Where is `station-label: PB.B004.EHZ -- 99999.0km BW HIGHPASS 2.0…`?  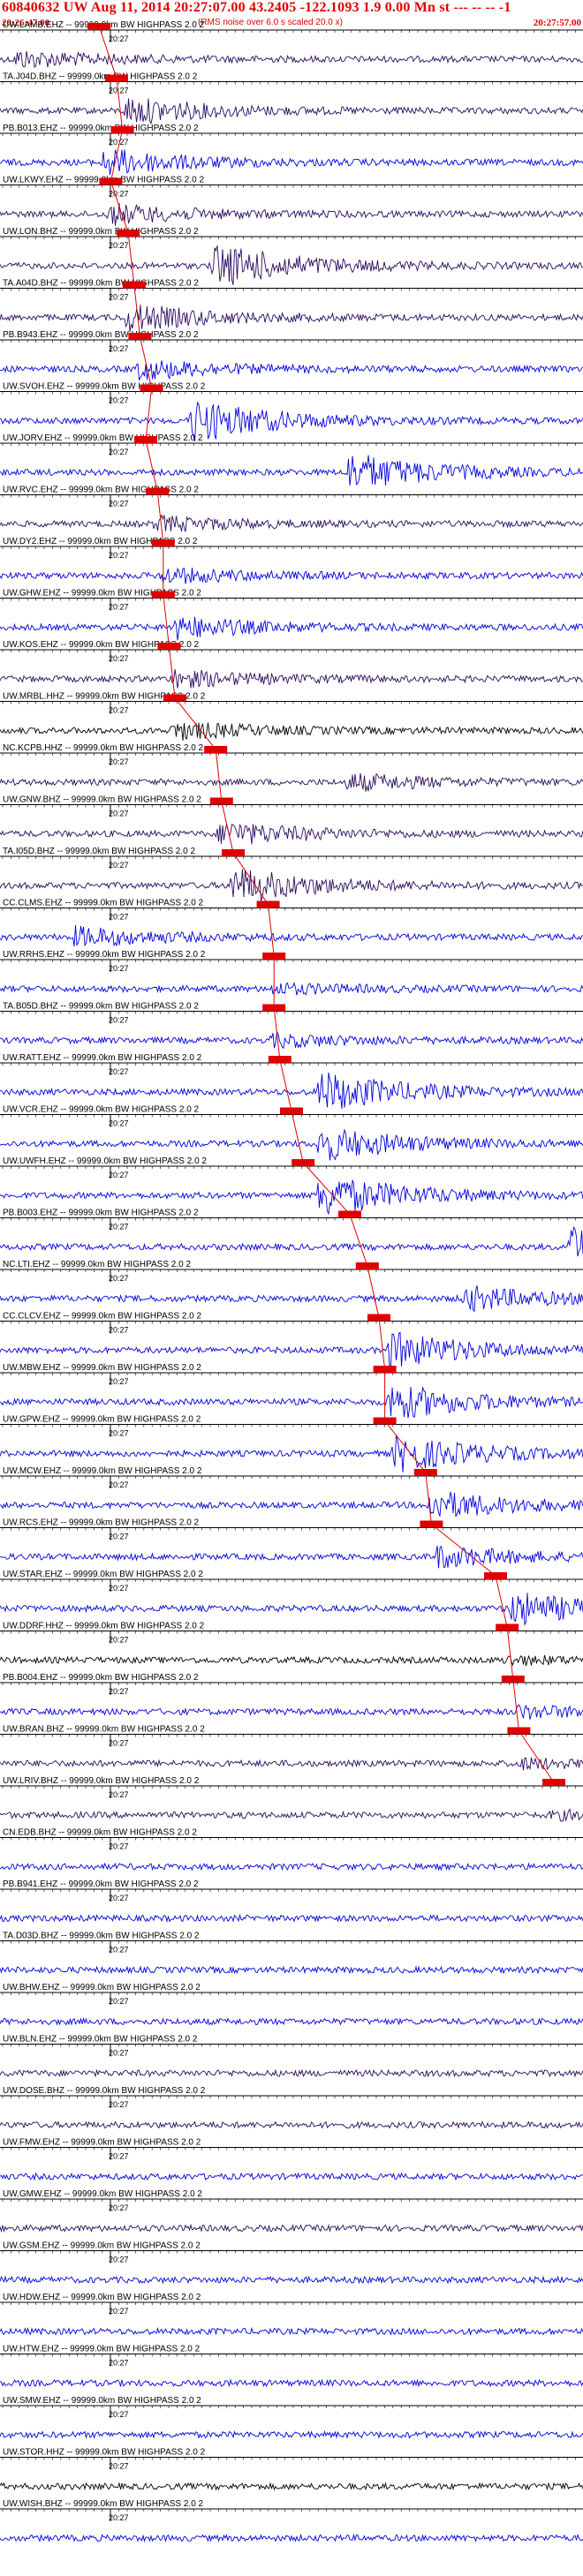 station-label: PB.B004.EHZ -- 99999.0km BW HIGHPASS 2.0… is located at coordinates (101, 1678).